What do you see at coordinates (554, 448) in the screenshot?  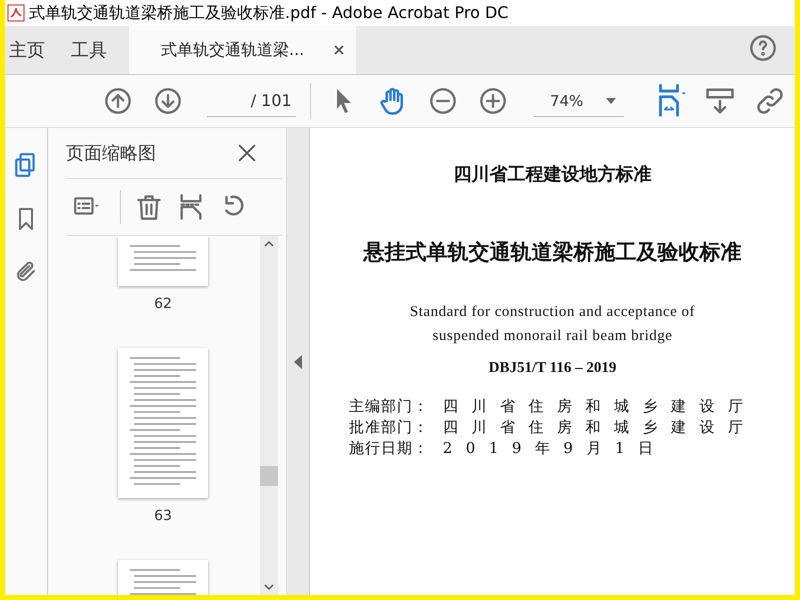 I see `field-value: 2019年9月1日` at bounding box center [554, 448].